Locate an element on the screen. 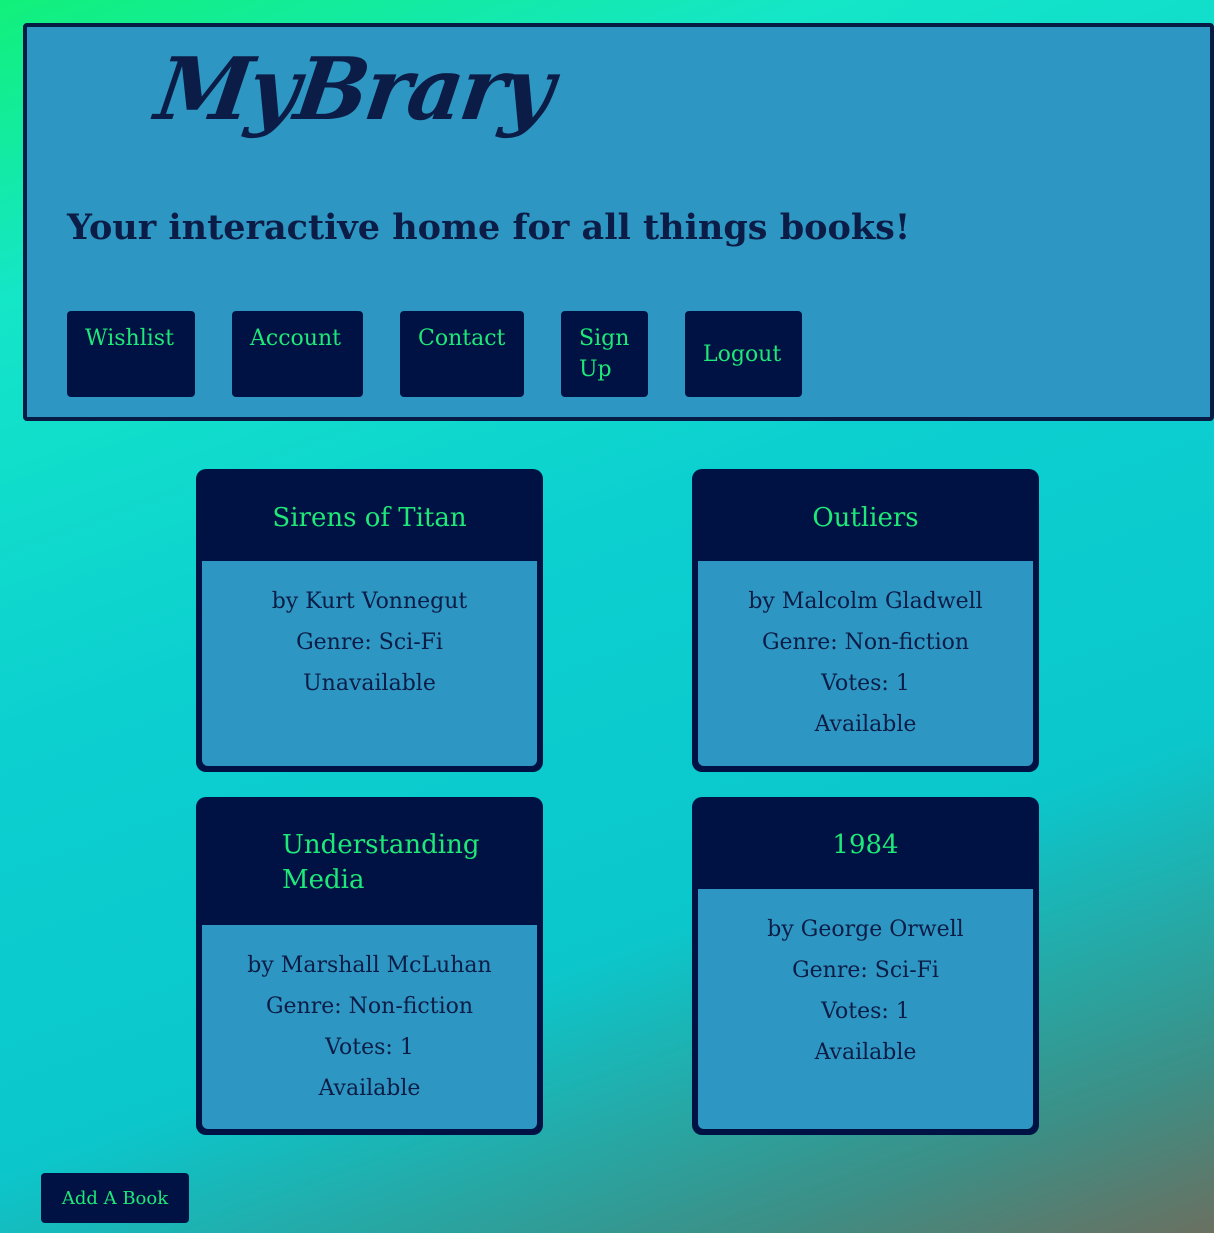 The width and height of the screenshot is (1214, 1233). book-status: Unavailable is located at coordinates (369, 683).